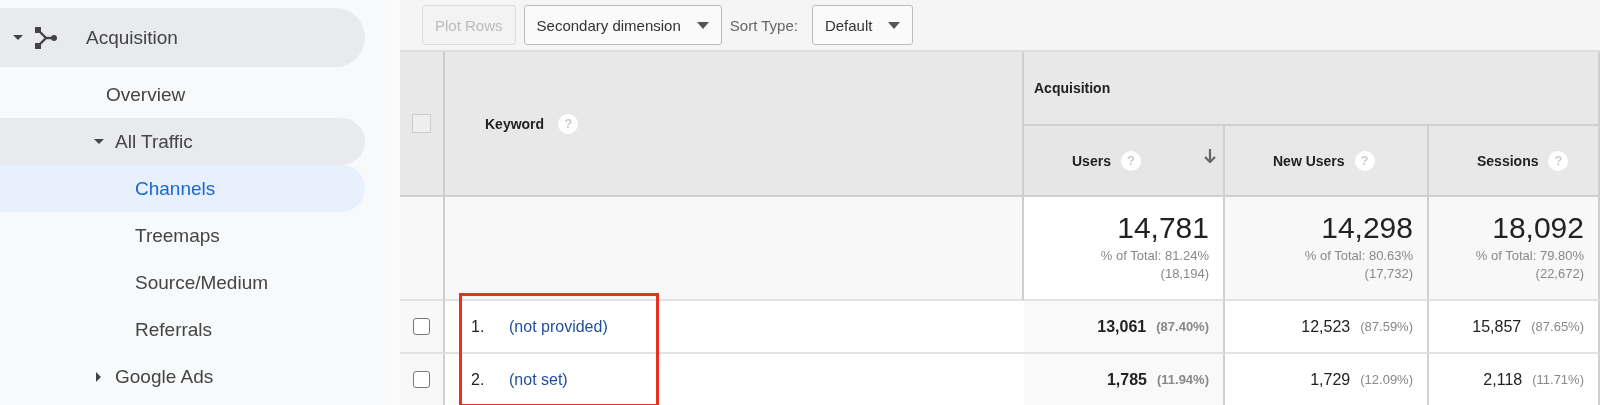  I want to click on metric-percent: (12.09%), so click(1386, 379).